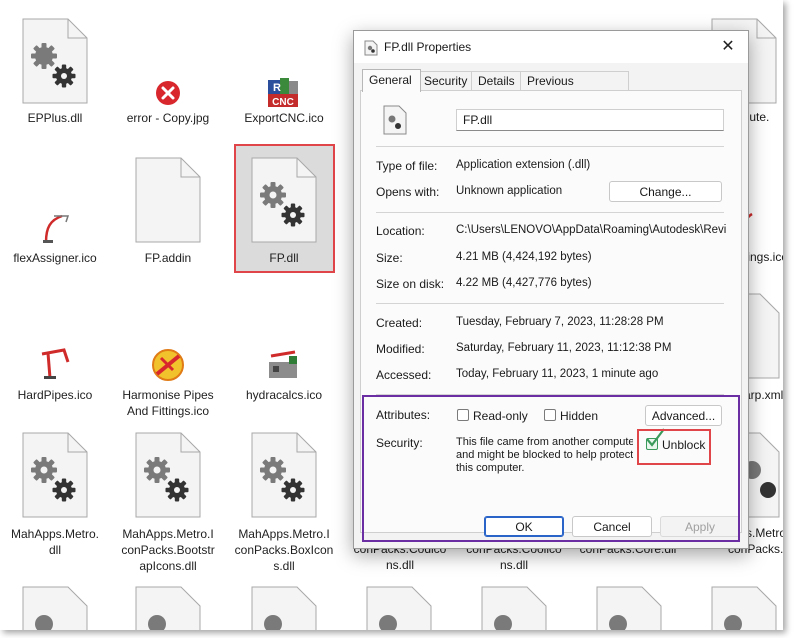 This screenshot has height=638, width=797. What do you see at coordinates (407, 166) in the screenshot?
I see `type-label: Type of file:` at bounding box center [407, 166].